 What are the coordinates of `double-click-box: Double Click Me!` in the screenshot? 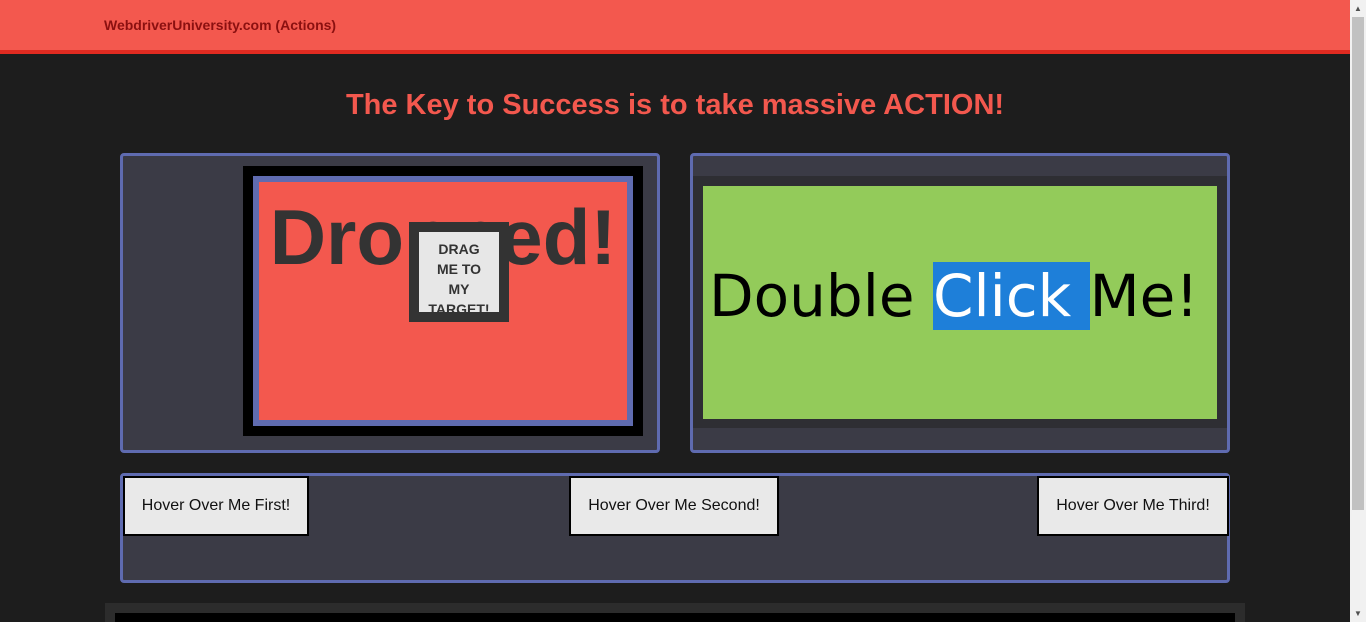 It's located at (960, 302).